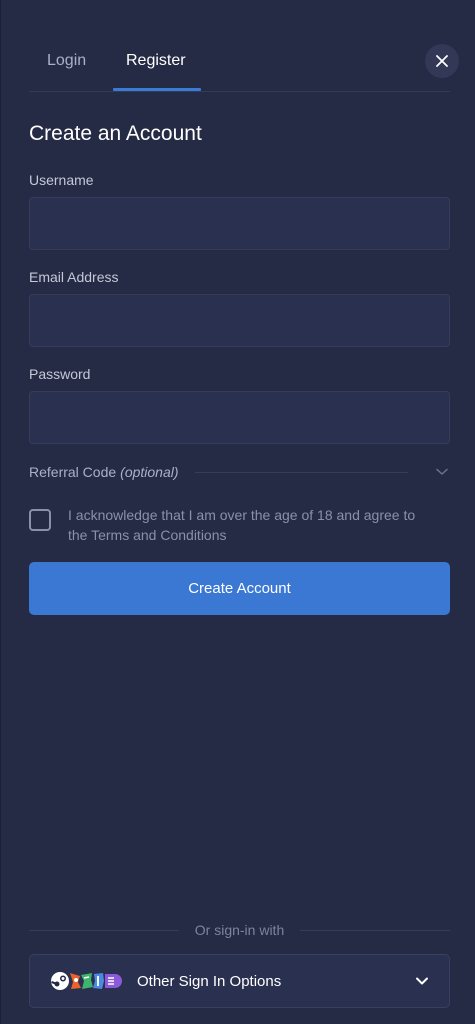 This screenshot has height=1024, width=475. Describe the element at coordinates (104, 930) in the screenshot. I see `divider-line-left` at that location.